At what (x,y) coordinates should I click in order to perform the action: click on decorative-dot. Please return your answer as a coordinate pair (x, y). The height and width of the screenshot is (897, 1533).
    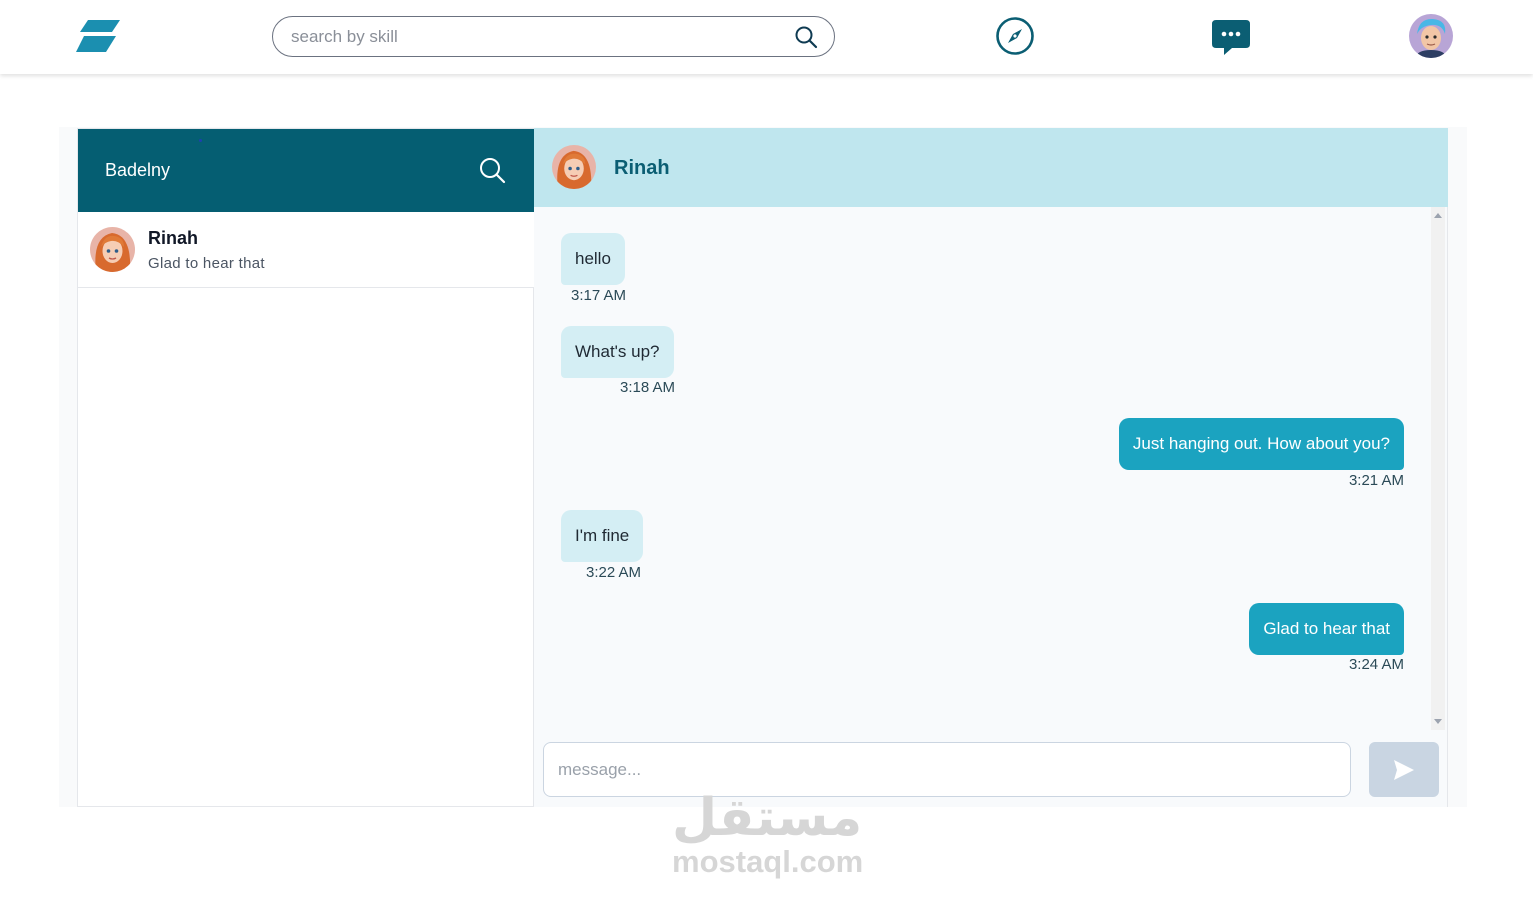
    Looking at the image, I should click on (200, 140).